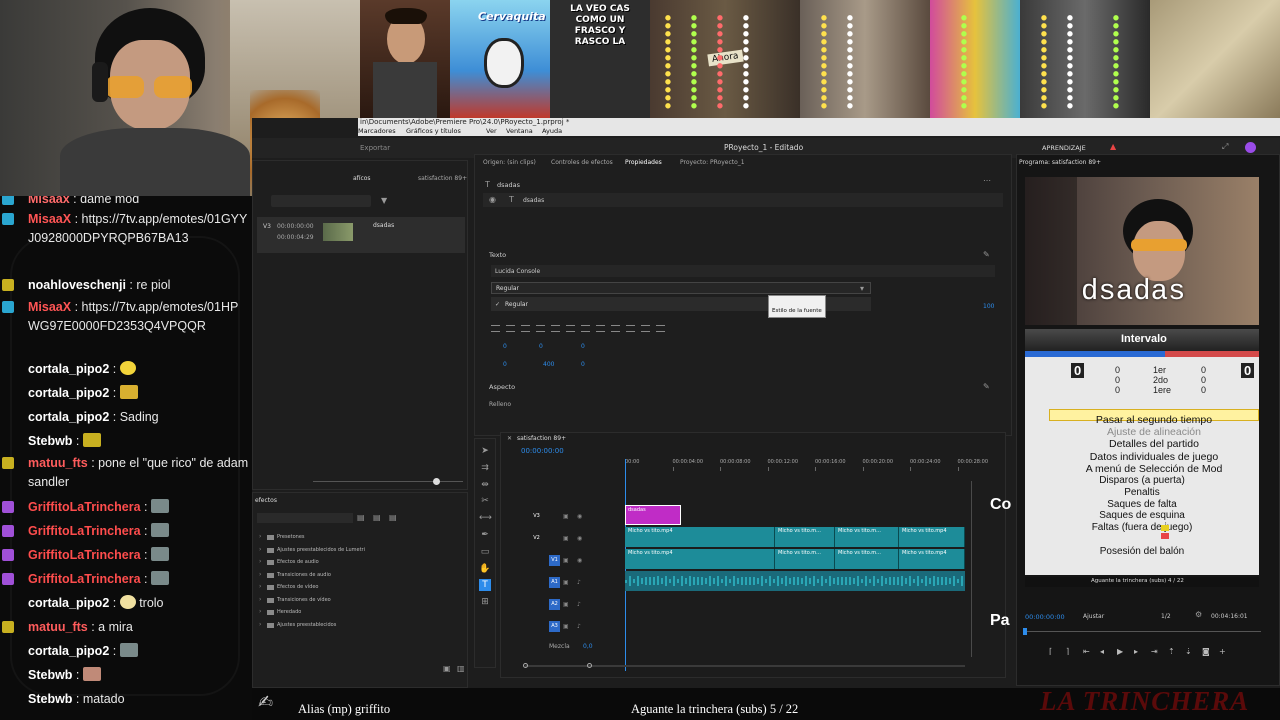 Image resolution: width=1280 pixels, height=720 pixels. What do you see at coordinates (536, 516) in the screenshot?
I see `track-target-v3: V3` at bounding box center [536, 516].